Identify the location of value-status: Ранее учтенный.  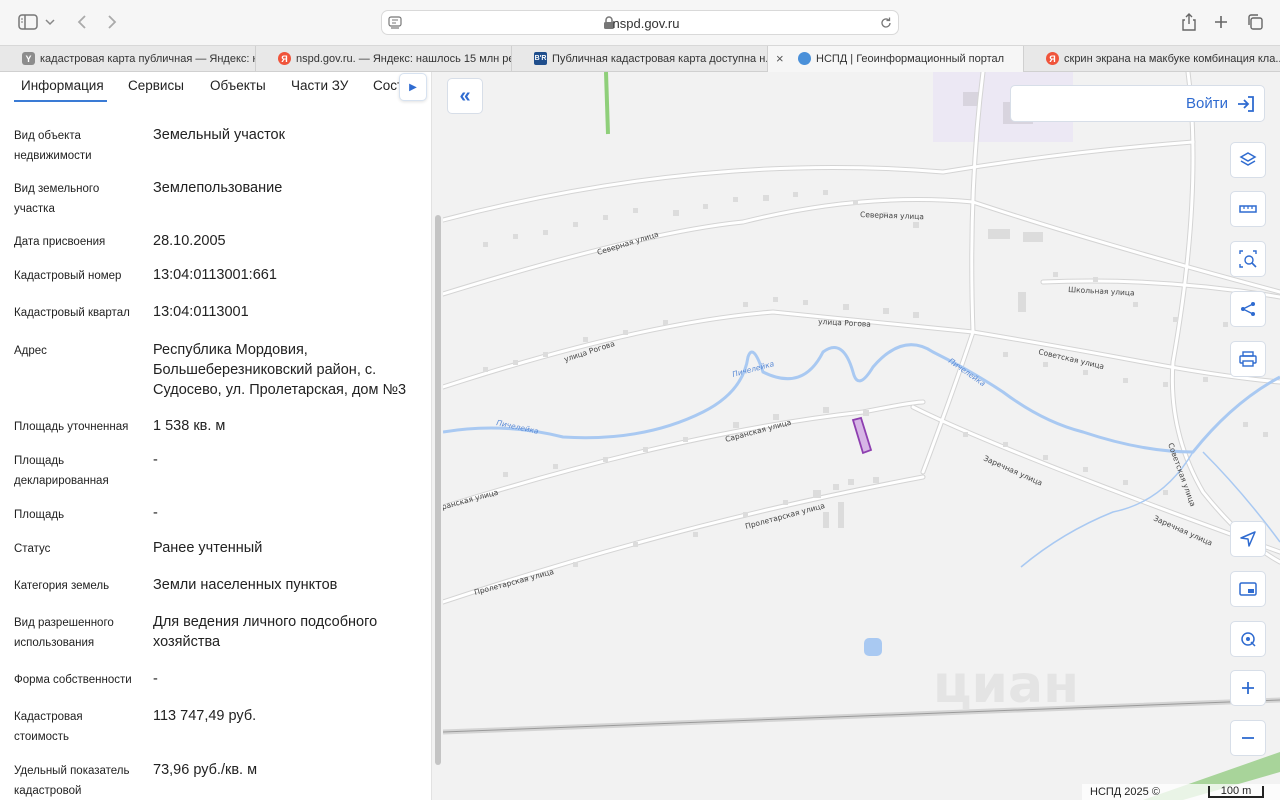
(208, 548).